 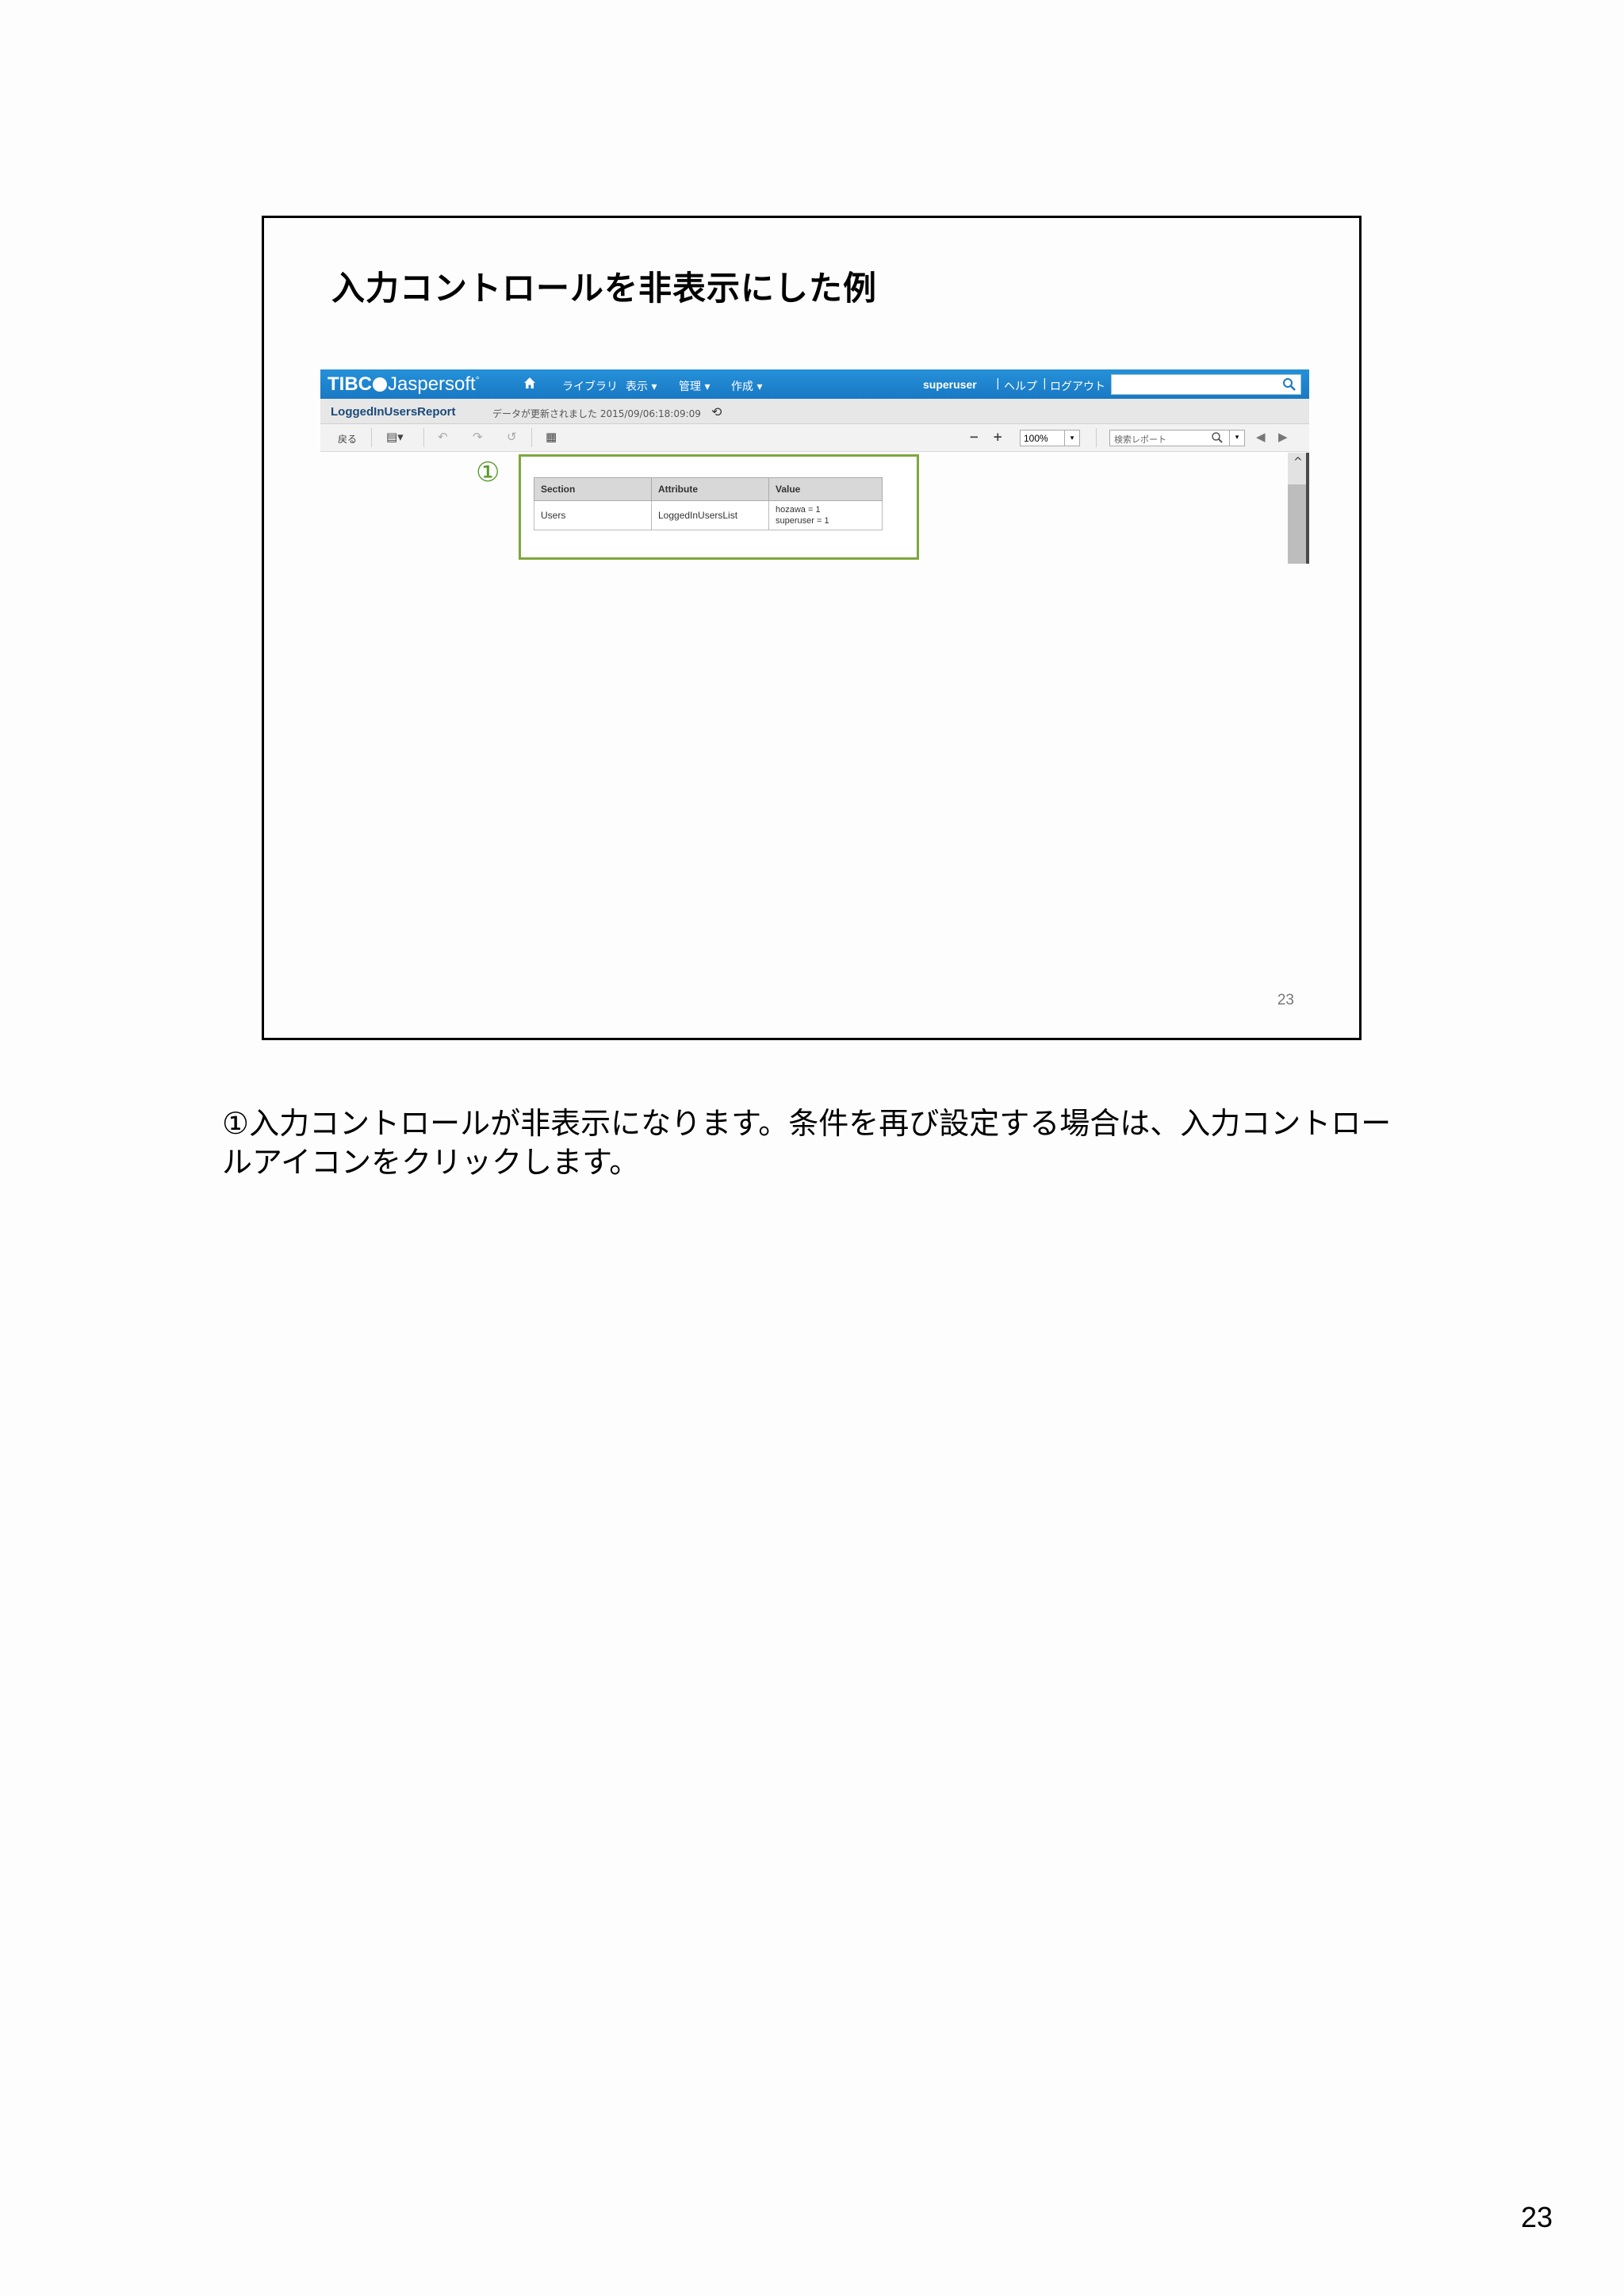 What do you see at coordinates (1140, 440) in the screenshot?
I see `find-placeholder: 検索レポート` at bounding box center [1140, 440].